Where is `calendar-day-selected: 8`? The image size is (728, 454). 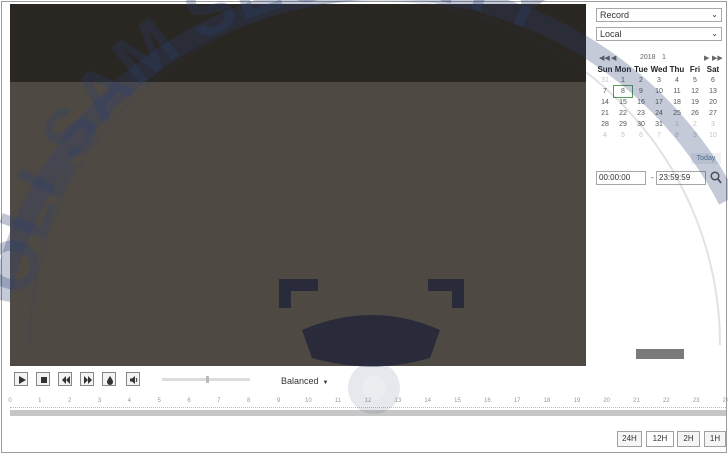 calendar-day-selected: 8 is located at coordinates (623, 91).